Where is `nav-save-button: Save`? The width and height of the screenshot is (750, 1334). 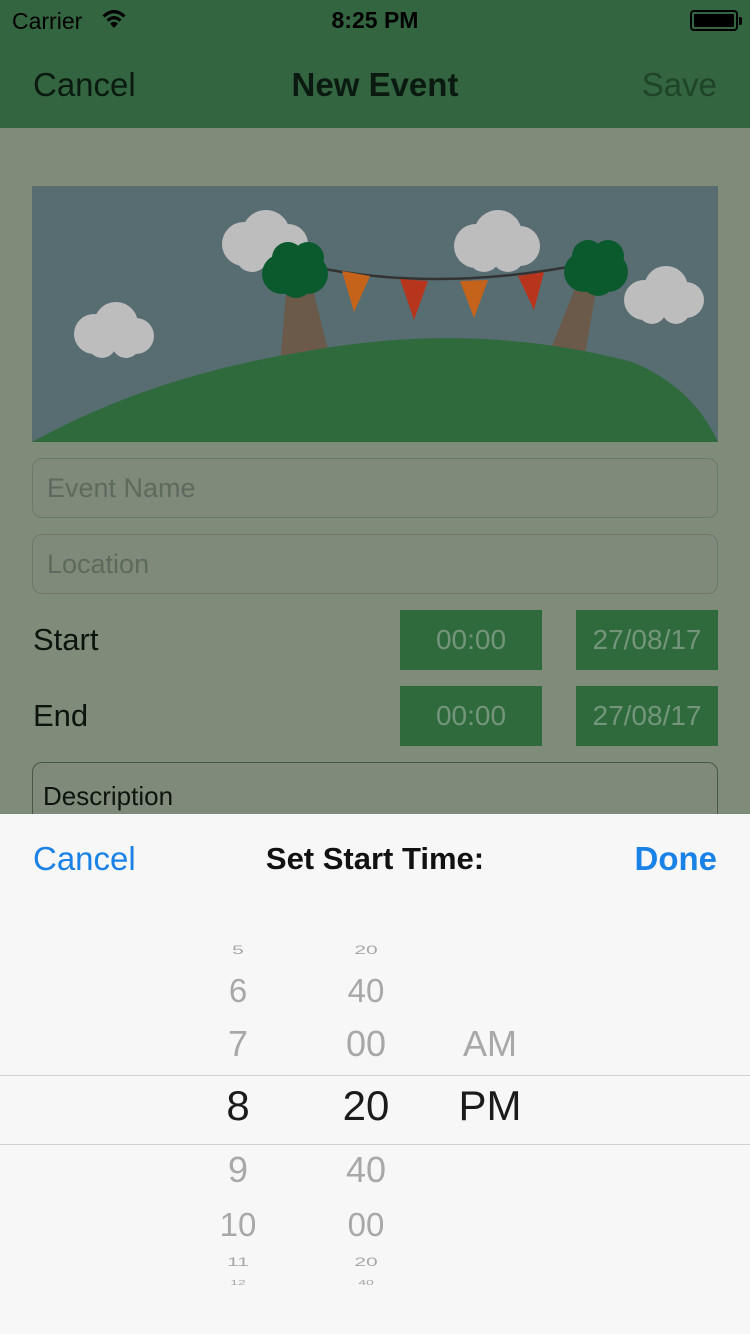 nav-save-button: Save is located at coordinates (679, 85).